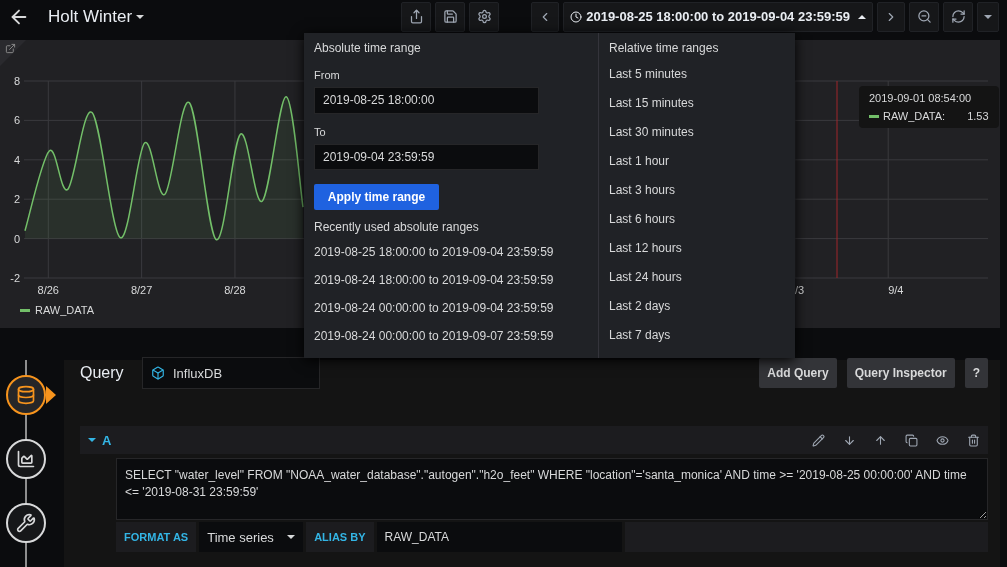  I want to click on share-button, so click(416, 16).